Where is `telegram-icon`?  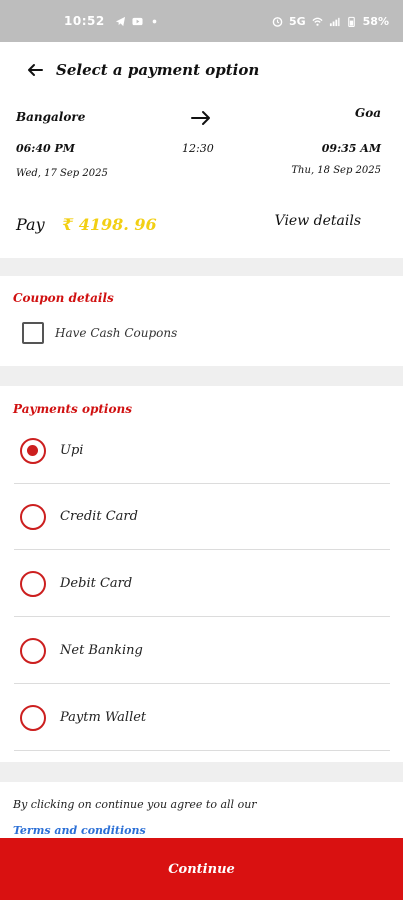 telegram-icon is located at coordinates (120, 21).